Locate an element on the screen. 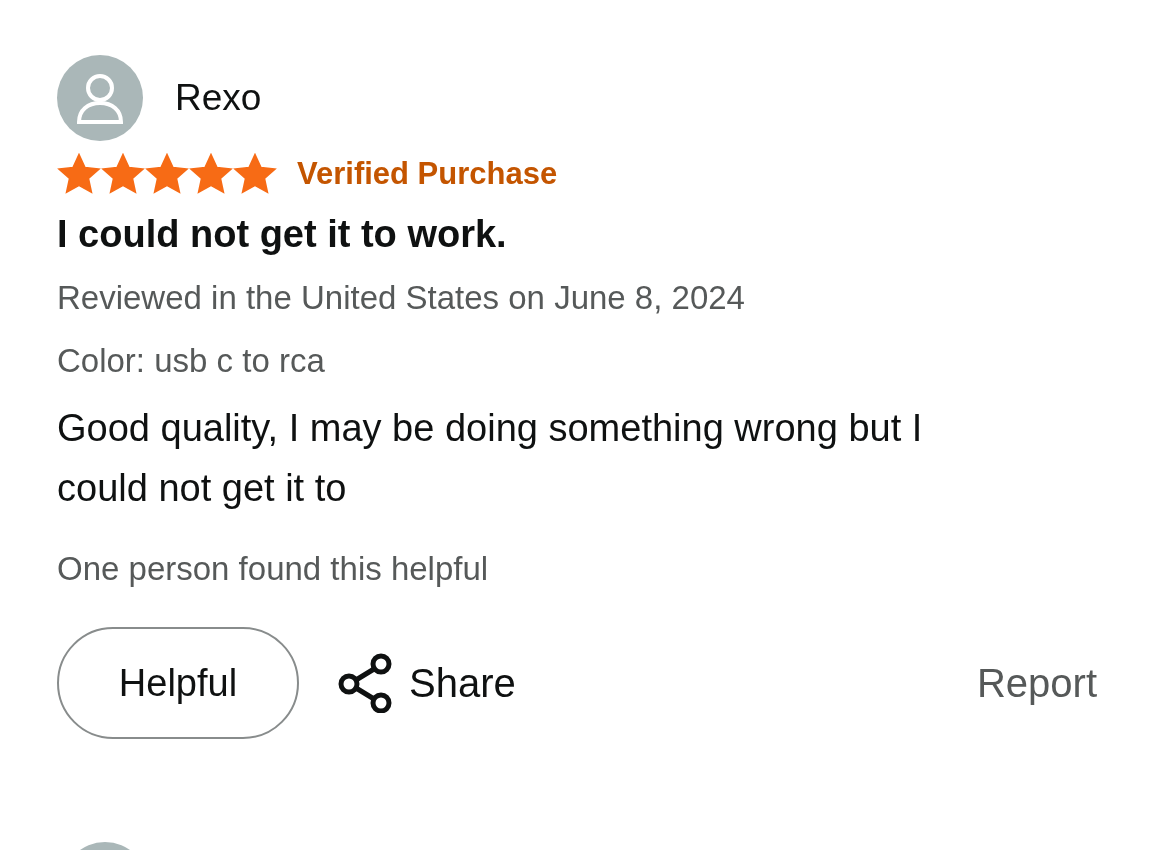  reviewer-name: Rexo is located at coordinates (218, 98).